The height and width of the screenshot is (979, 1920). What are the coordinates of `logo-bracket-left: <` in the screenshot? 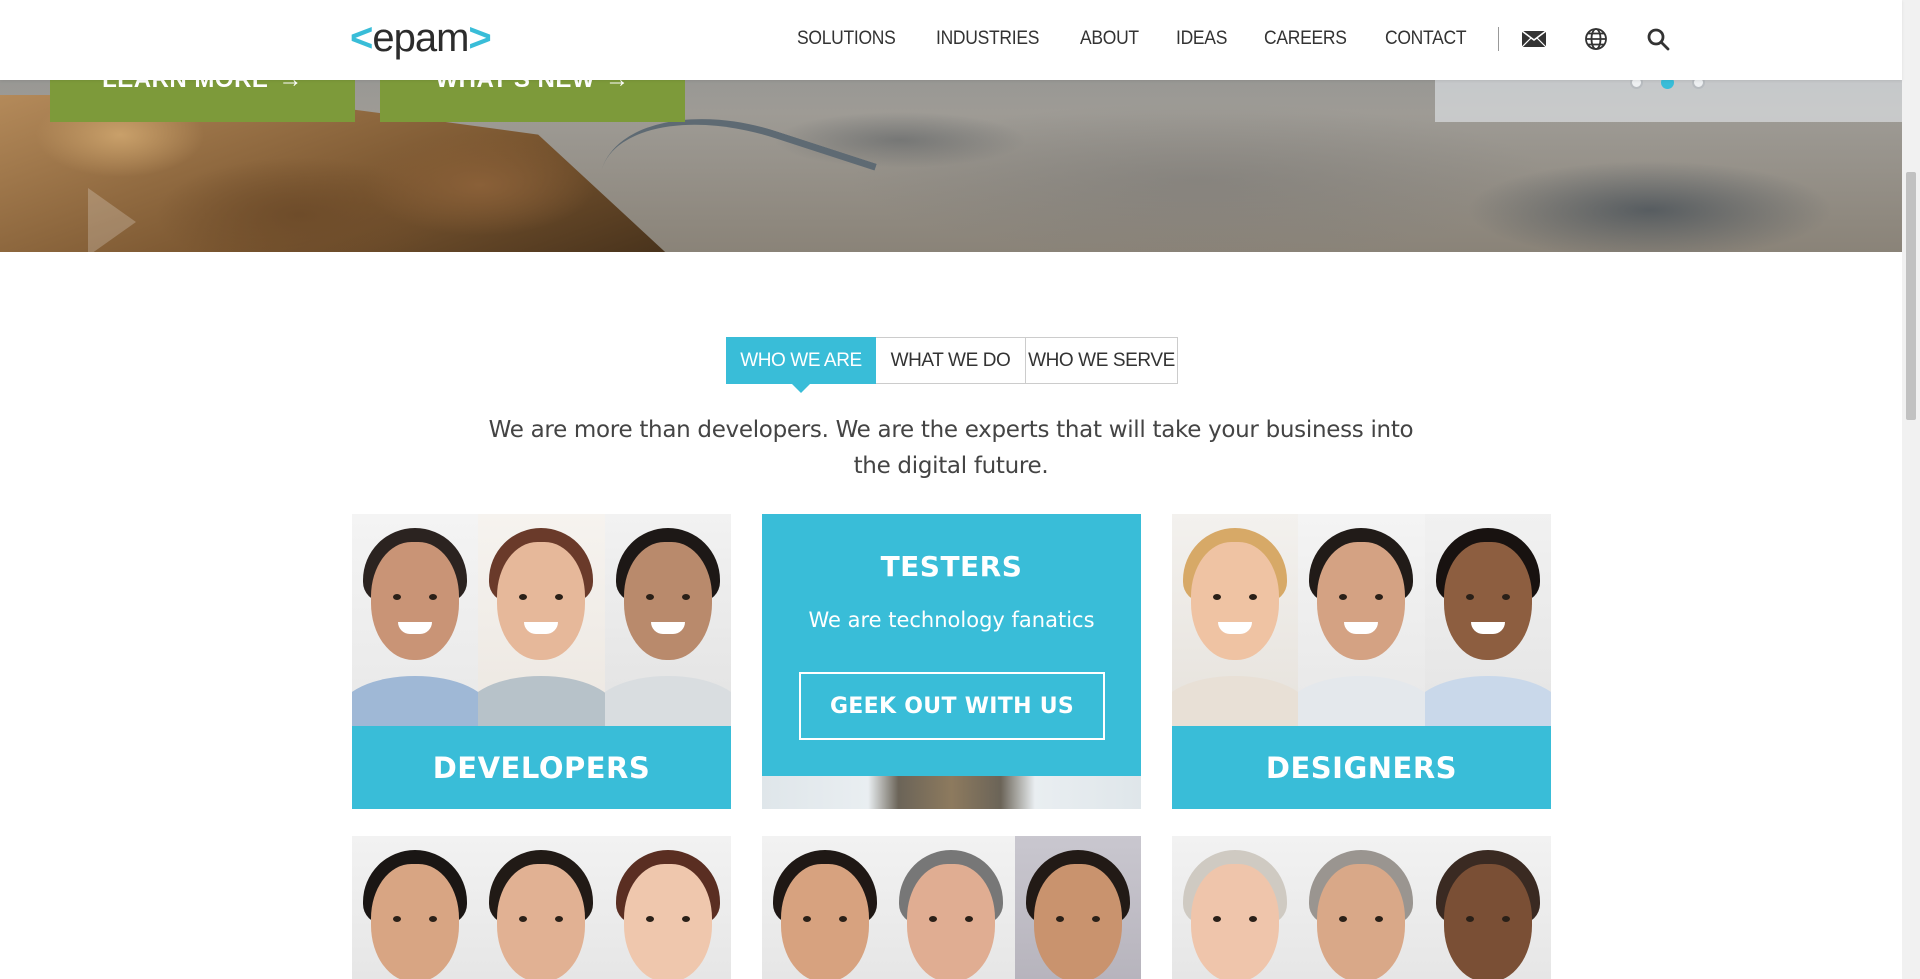 It's located at (361, 38).